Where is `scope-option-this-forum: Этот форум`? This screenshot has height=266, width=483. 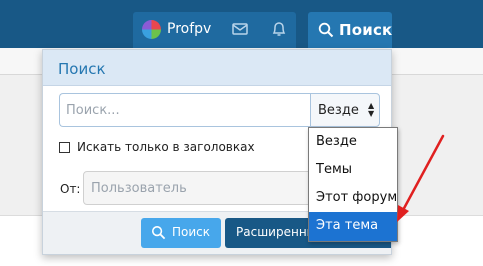
scope-option-this-forum: Этот форум is located at coordinates (353, 198).